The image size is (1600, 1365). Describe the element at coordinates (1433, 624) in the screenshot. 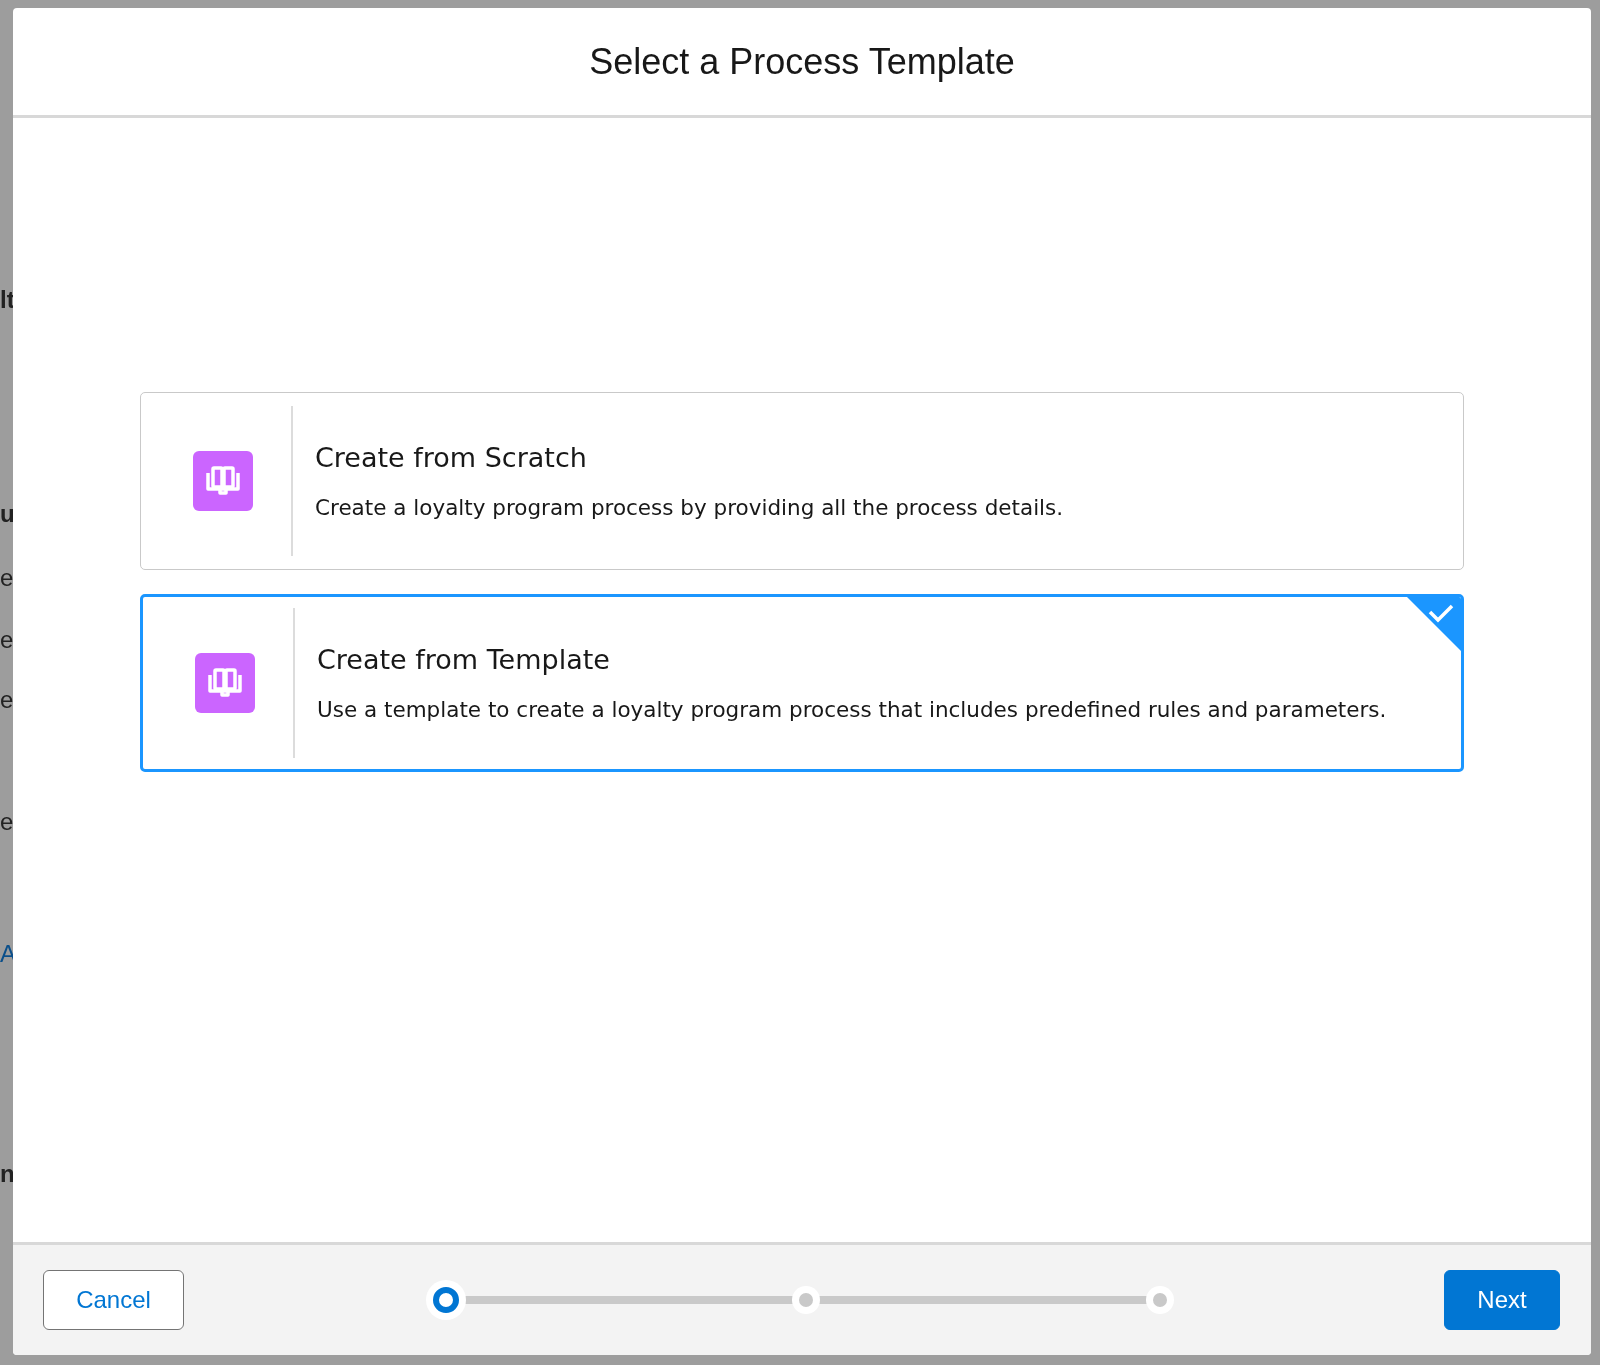

I see `check-icon` at that location.